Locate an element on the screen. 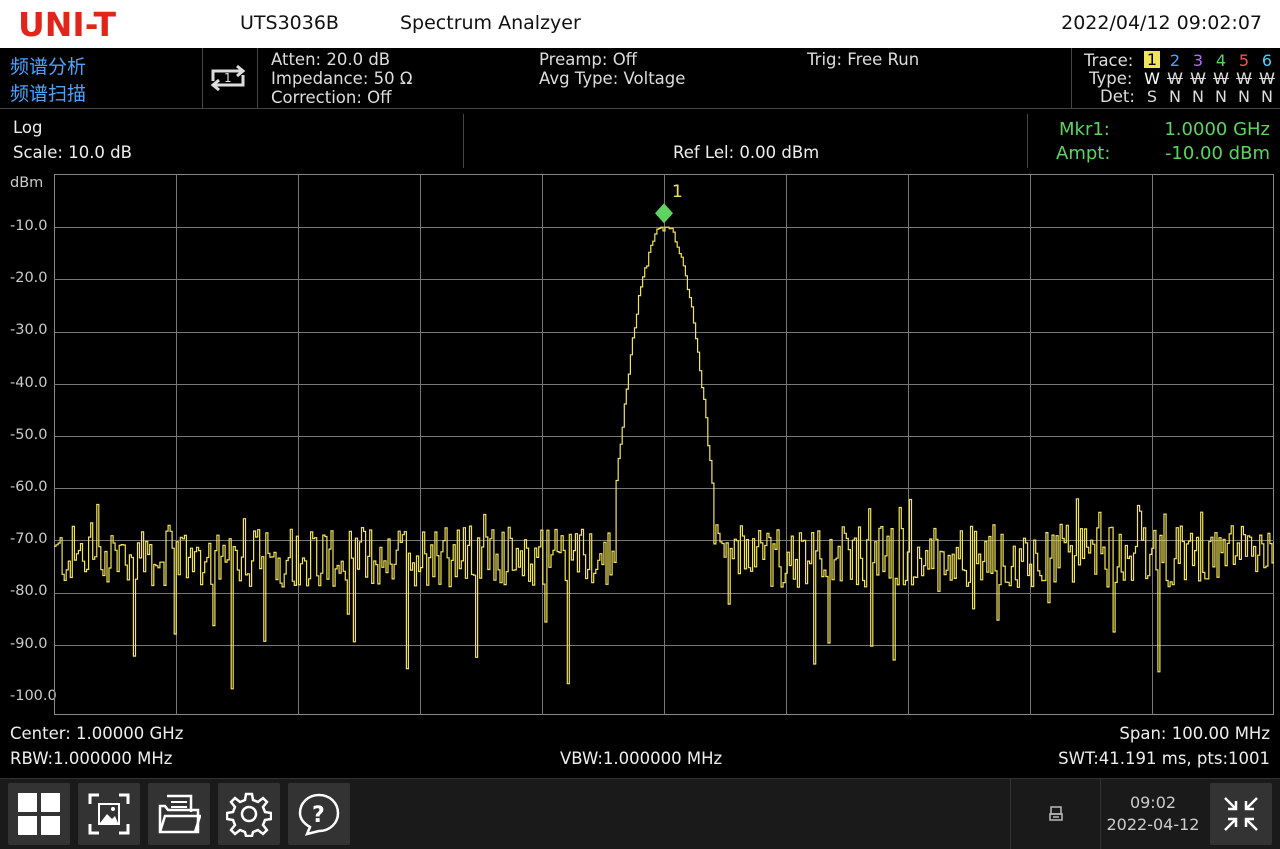 The image size is (1280, 849). trace-det-5: N is located at coordinates (1244, 96).